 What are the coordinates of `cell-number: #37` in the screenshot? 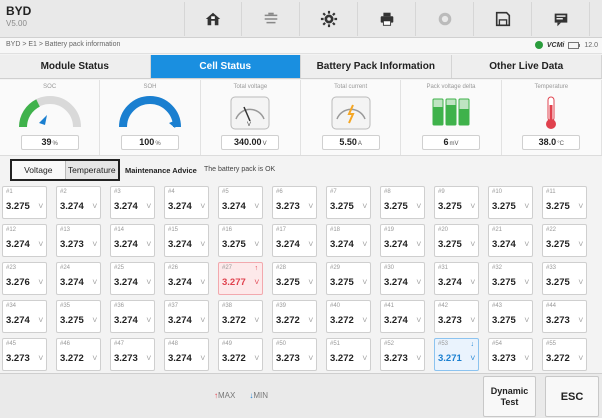 It's located at (173, 306).